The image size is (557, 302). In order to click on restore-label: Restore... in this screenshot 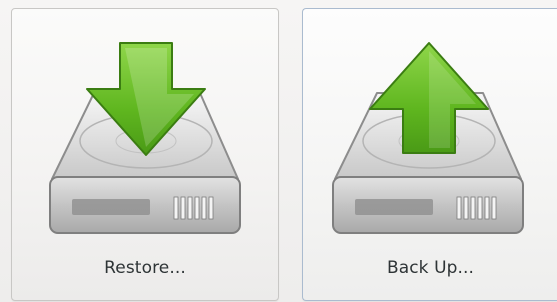, I will do `click(145, 268)`.